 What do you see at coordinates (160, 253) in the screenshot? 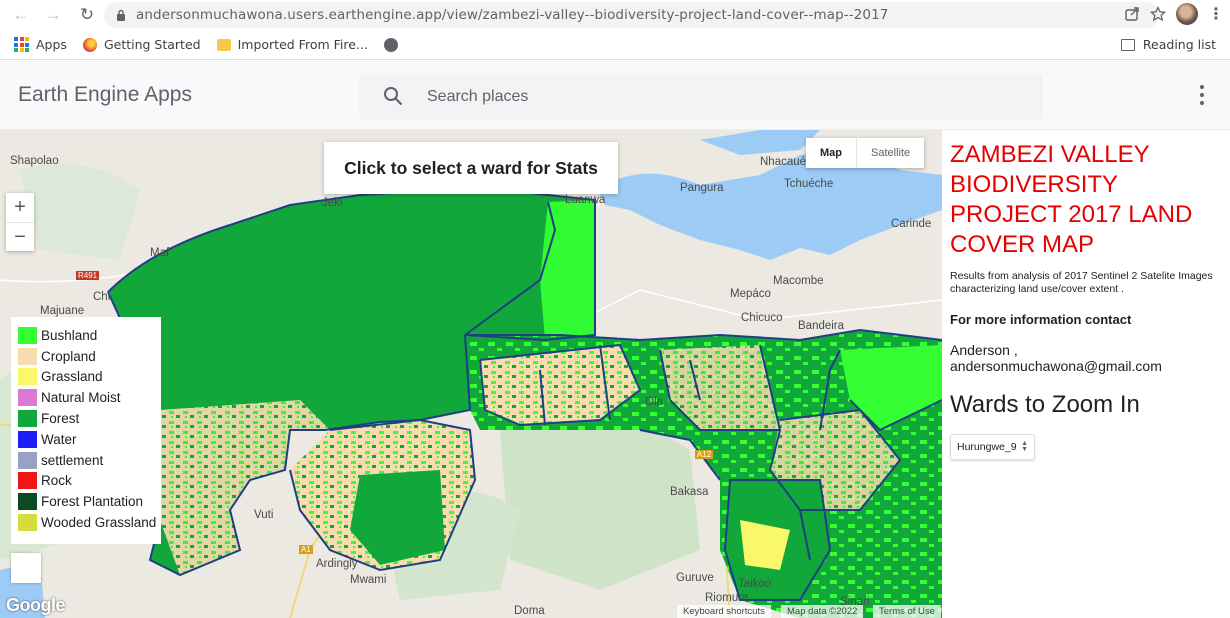
I see `place-label: Maf` at bounding box center [160, 253].